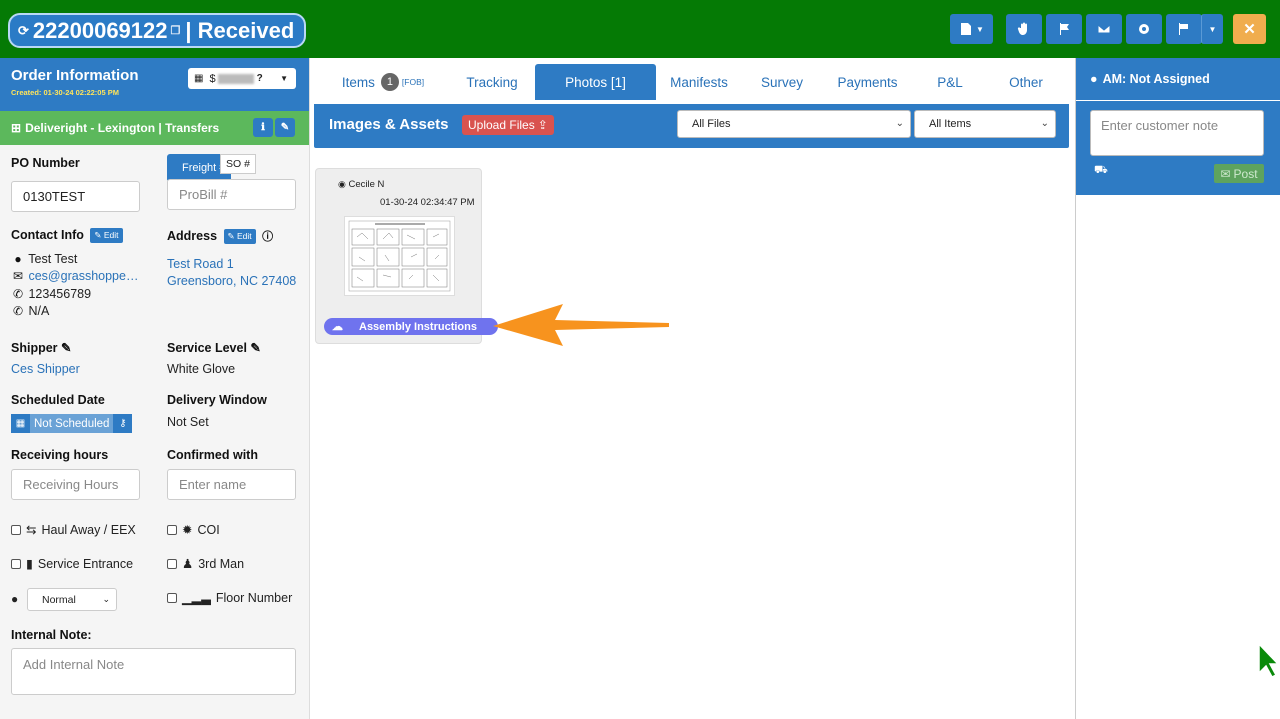 This screenshot has height=719, width=1280. I want to click on address-line2: Greensboro, NC 27408, so click(231, 281).